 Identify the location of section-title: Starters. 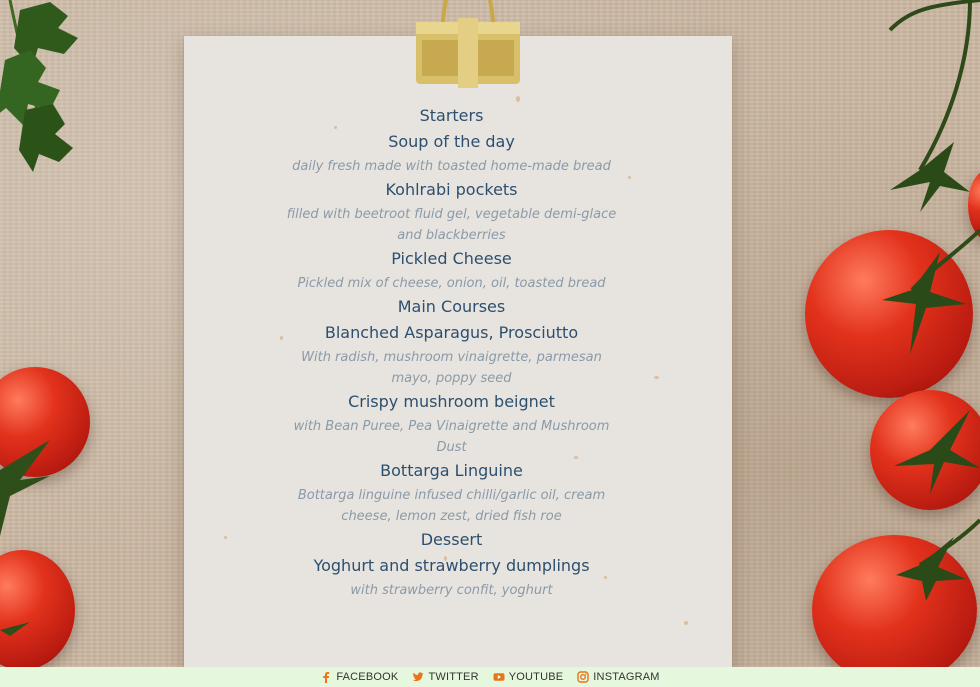
(451, 115).